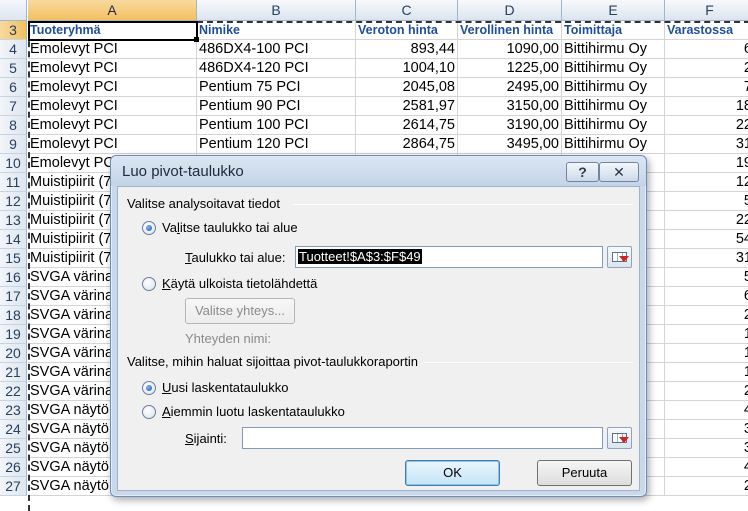  I want to click on radio-select-table, so click(149, 228).